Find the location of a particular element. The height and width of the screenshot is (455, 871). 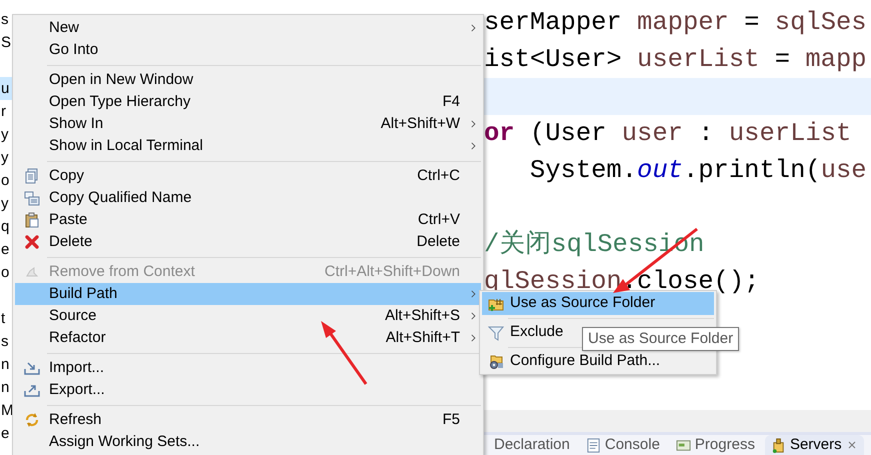

shortcut-text: Alt+Shift+W is located at coordinates (420, 124).